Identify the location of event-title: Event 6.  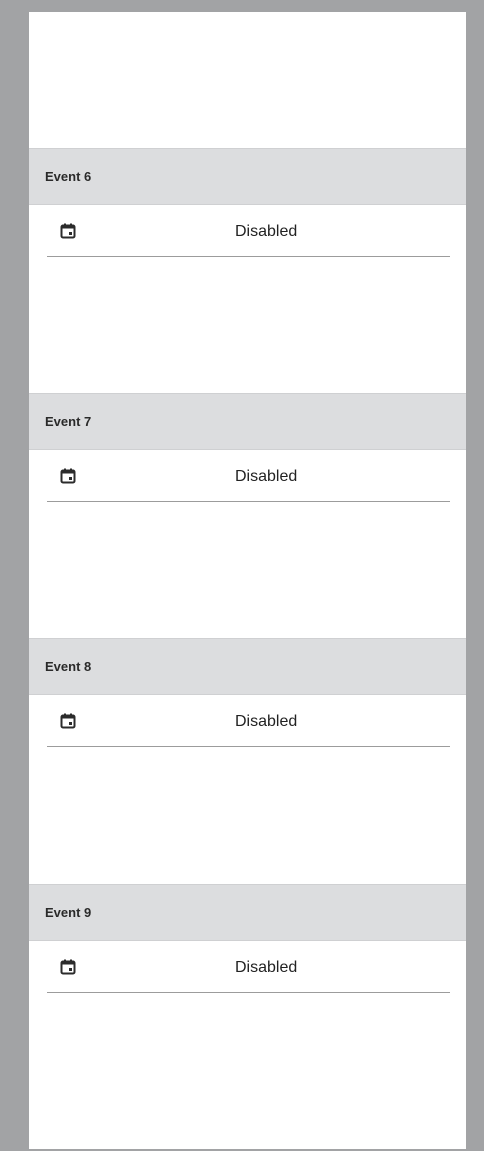
(68, 176).